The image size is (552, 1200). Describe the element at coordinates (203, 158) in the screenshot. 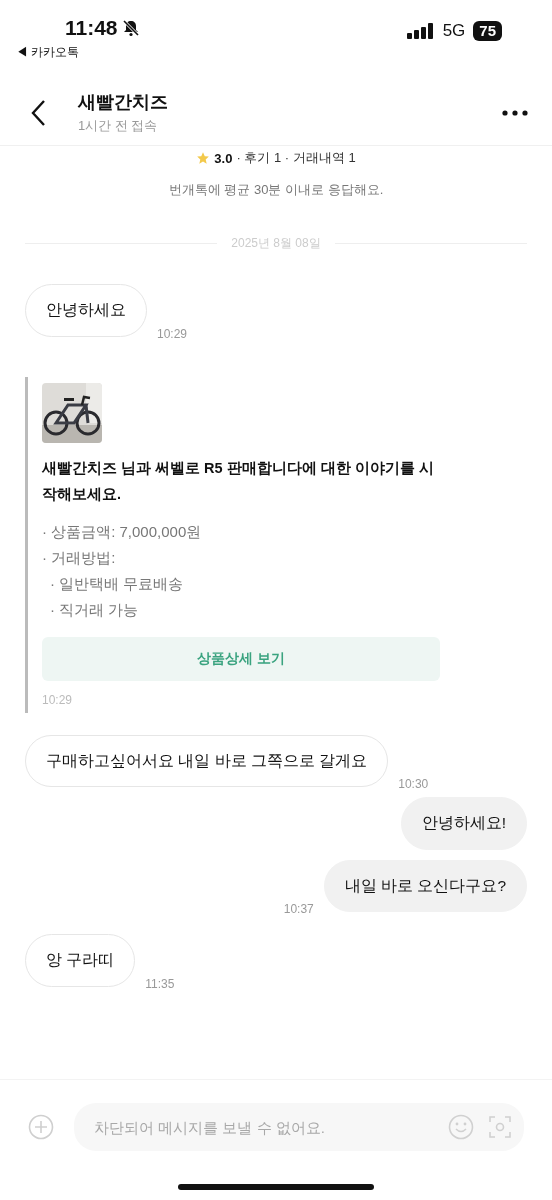

I see `star-icon` at that location.